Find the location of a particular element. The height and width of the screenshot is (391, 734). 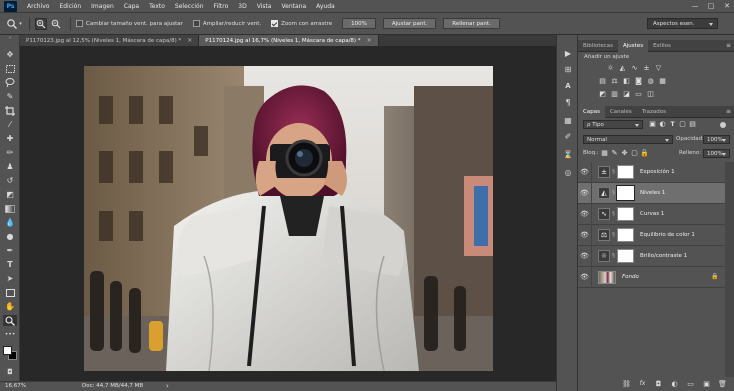

hand-tool-icon: ✋ is located at coordinates (10, 306).